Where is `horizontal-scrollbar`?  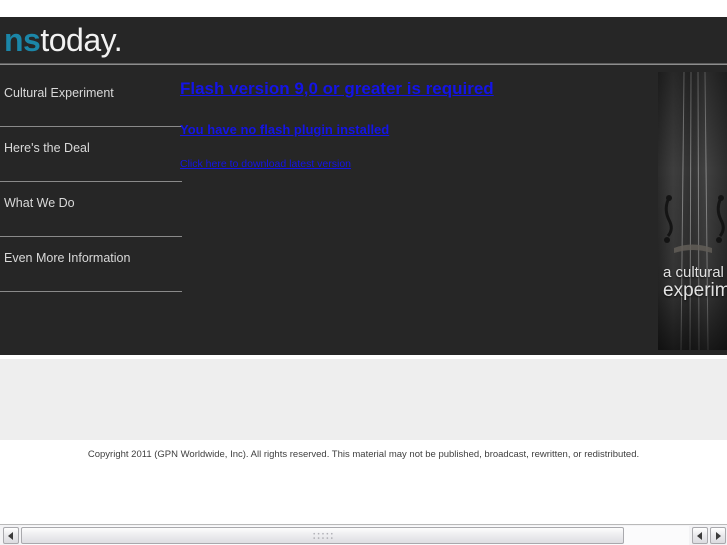 horizontal-scrollbar is located at coordinates (363, 534).